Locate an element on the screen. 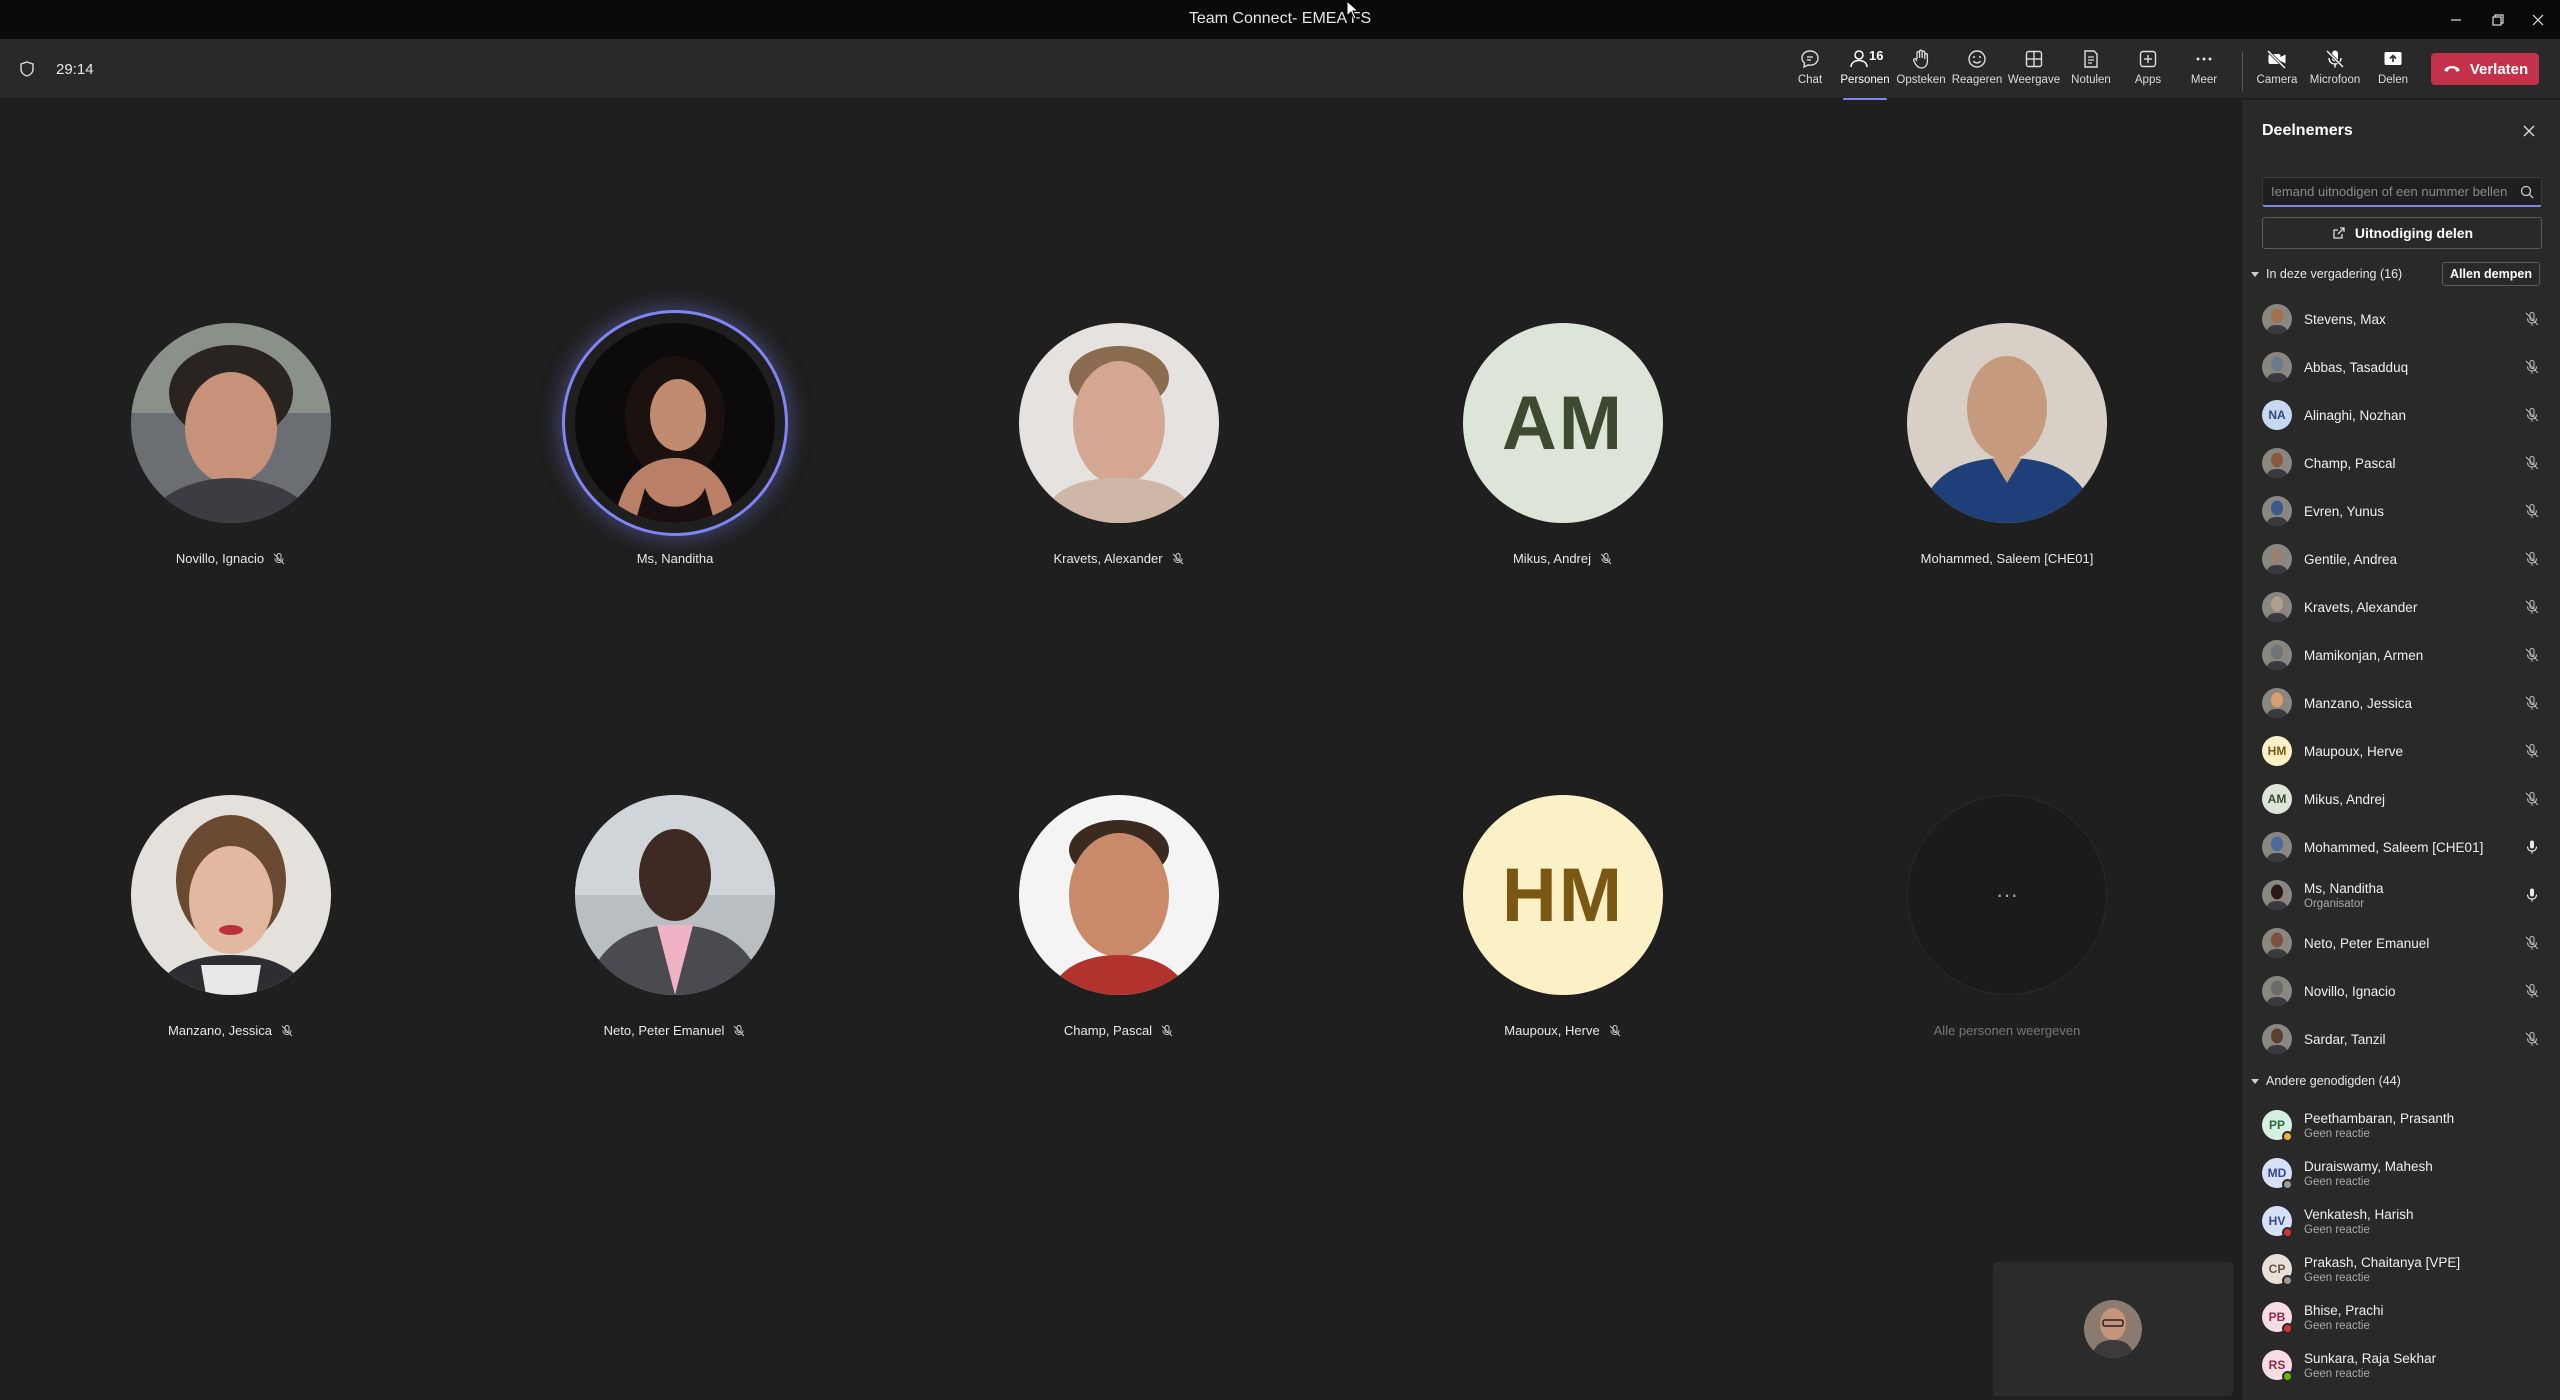  close-panel-button is located at coordinates (2529, 131).